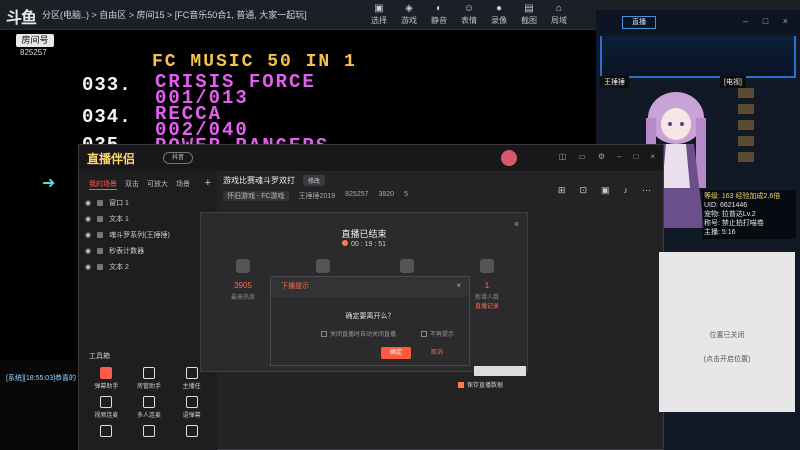 This screenshot has width=800, height=450. Describe the element at coordinates (439, 14) in the screenshot. I see `mute-icon: ◐ 静音` at that location.